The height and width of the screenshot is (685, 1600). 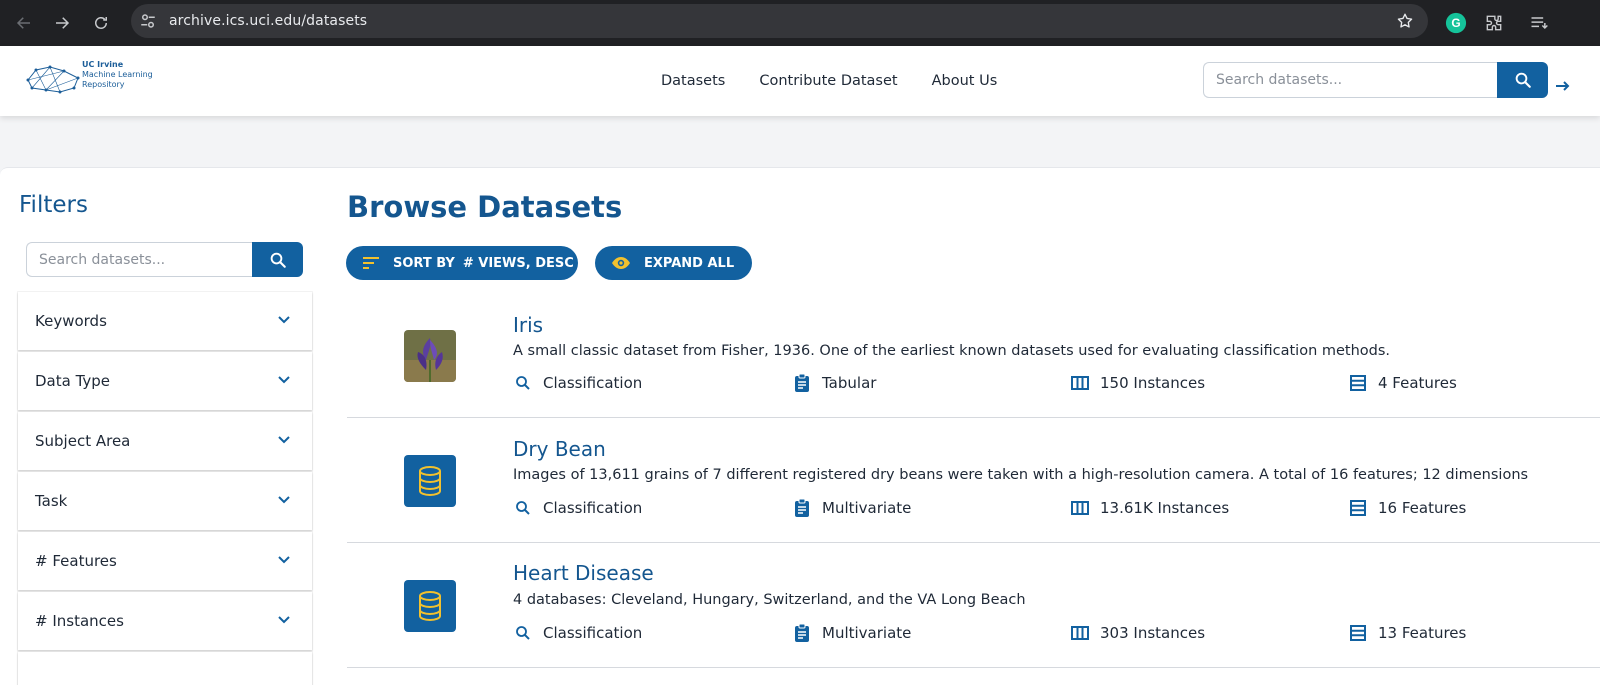 I want to click on features-label: 16 Features, so click(x=1422, y=508).